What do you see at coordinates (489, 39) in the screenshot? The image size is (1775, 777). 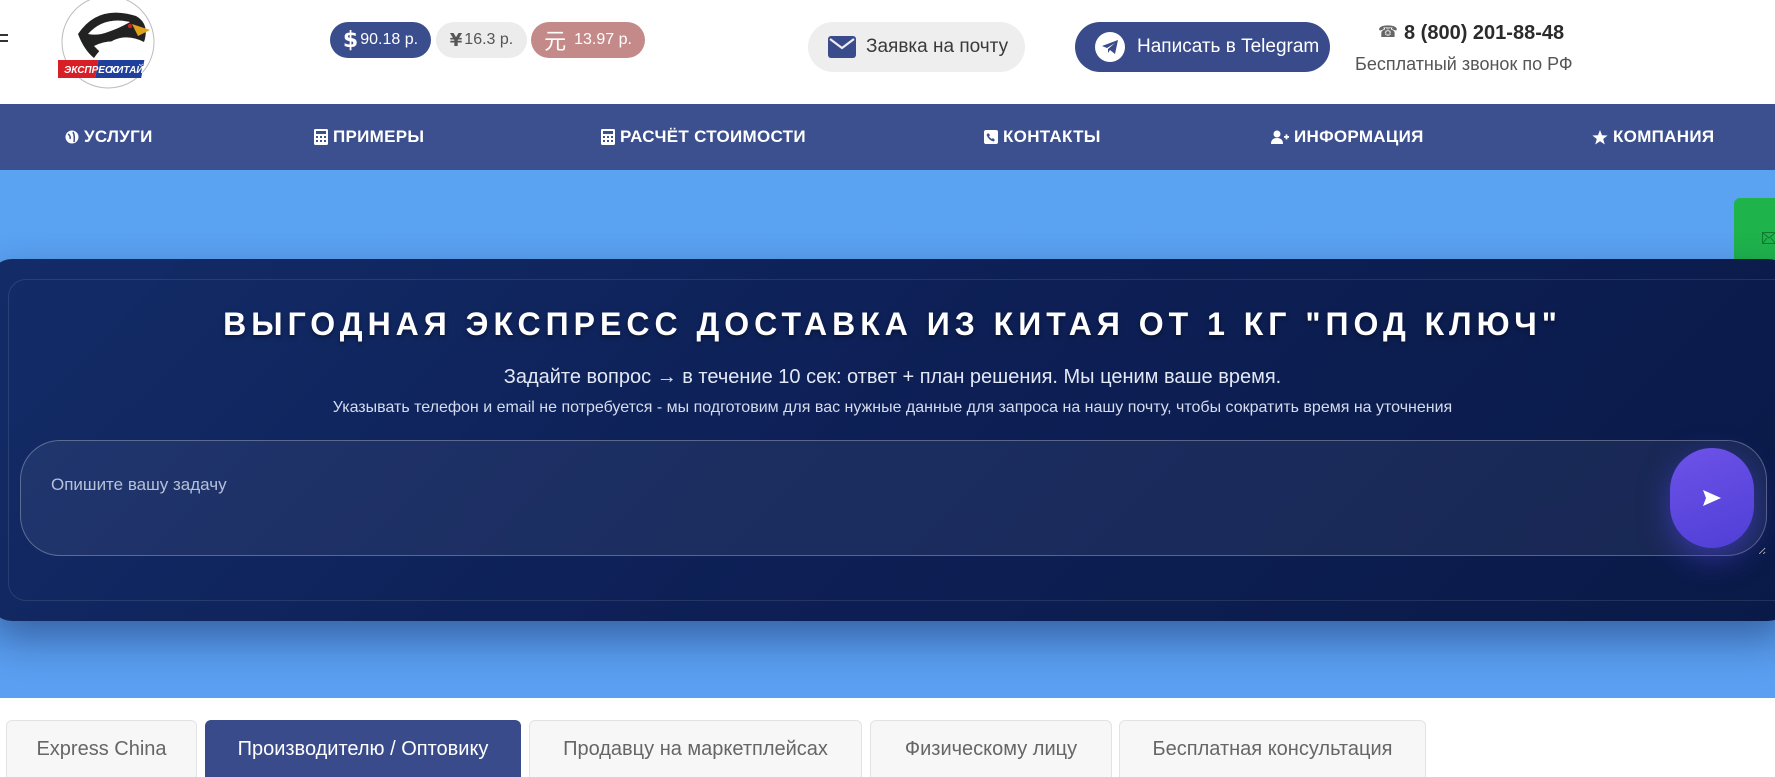 I see `rate-cny-value: 16.3 р.` at bounding box center [489, 39].